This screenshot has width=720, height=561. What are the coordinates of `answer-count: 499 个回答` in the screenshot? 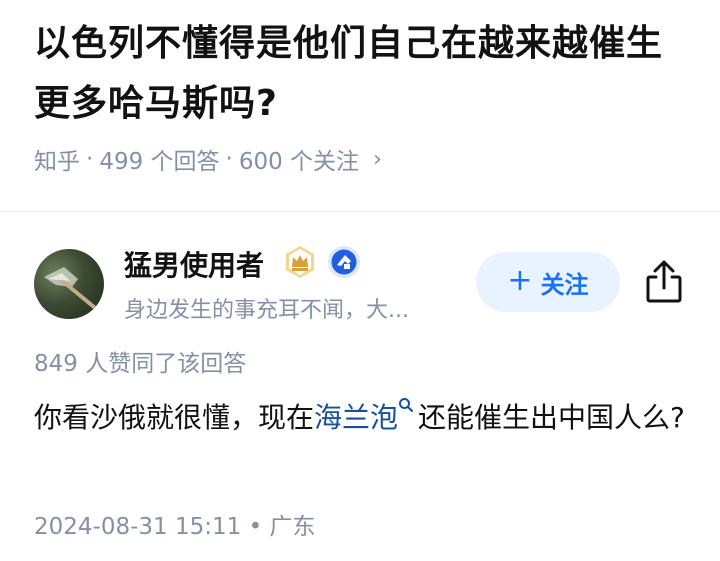 It's located at (159, 162).